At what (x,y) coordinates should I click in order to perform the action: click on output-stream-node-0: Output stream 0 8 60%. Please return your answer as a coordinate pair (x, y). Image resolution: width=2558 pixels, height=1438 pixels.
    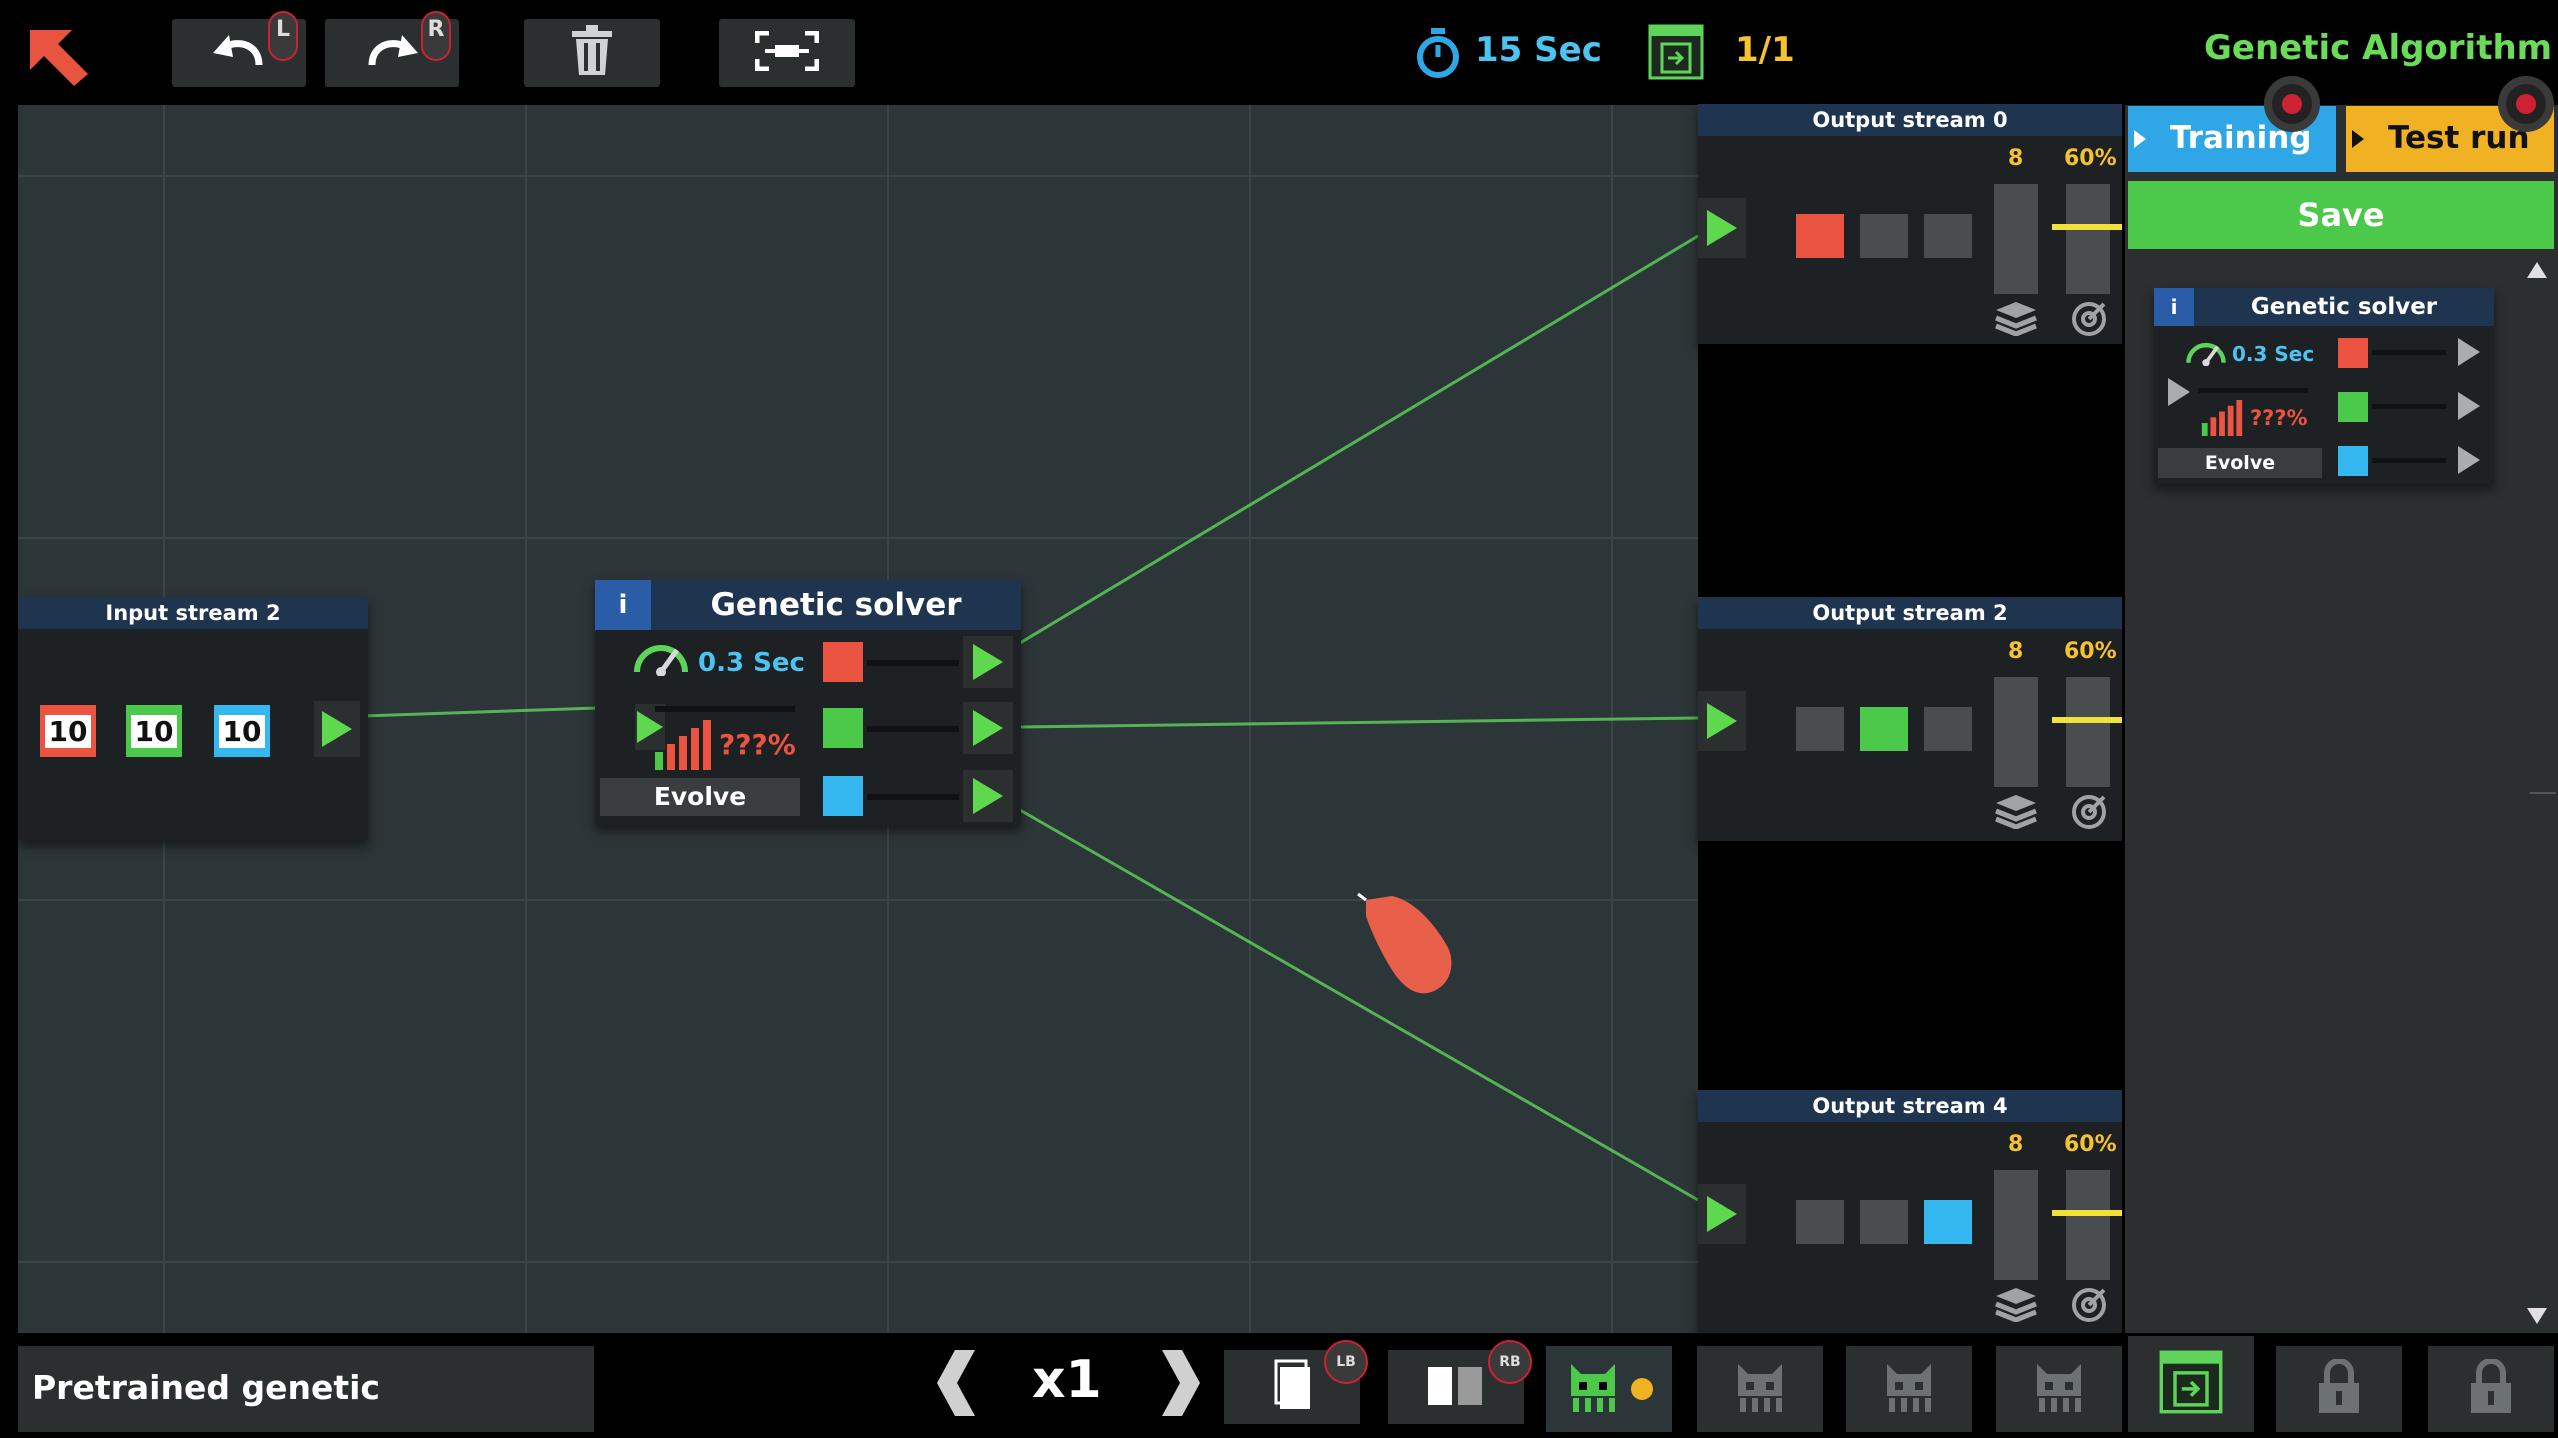
    Looking at the image, I should click on (1910, 224).